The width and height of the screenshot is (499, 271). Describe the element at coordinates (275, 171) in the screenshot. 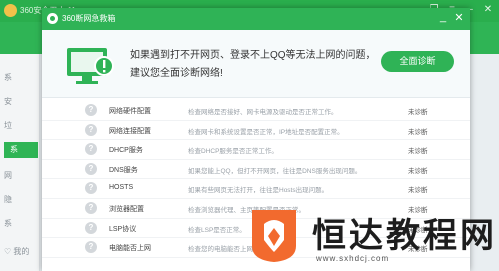

I see `item-description: 如果您能上QQ，但打不开网页，往往是DNS服务出现问题。` at that location.